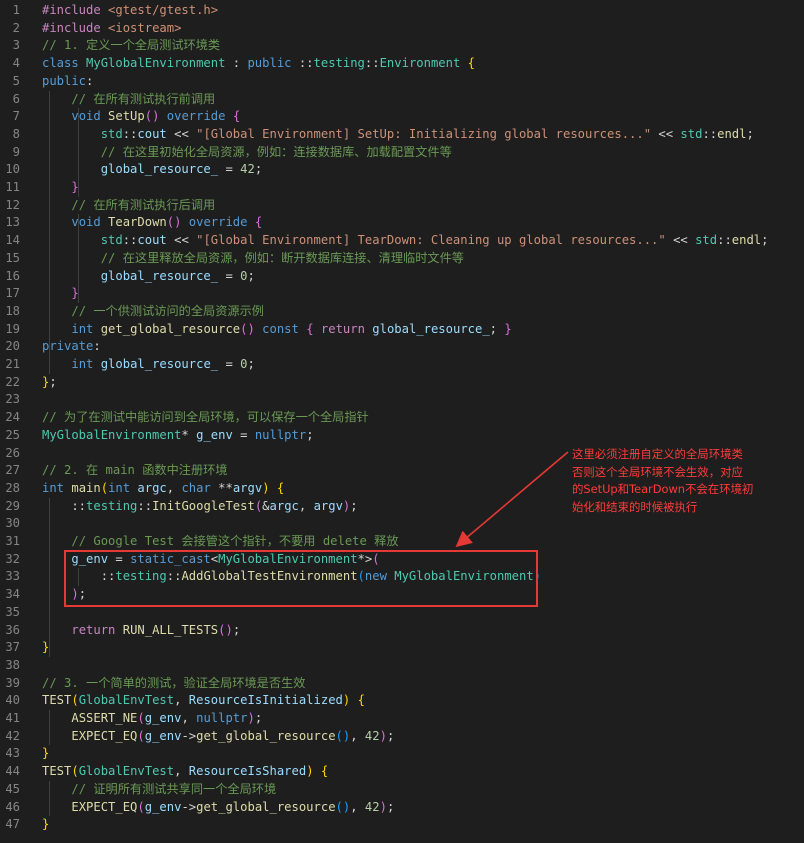  Describe the element at coordinates (402, 436) in the screenshot. I see `code-line: 25 MyGlobalEnvironment* g_env = nullptr;` at that location.